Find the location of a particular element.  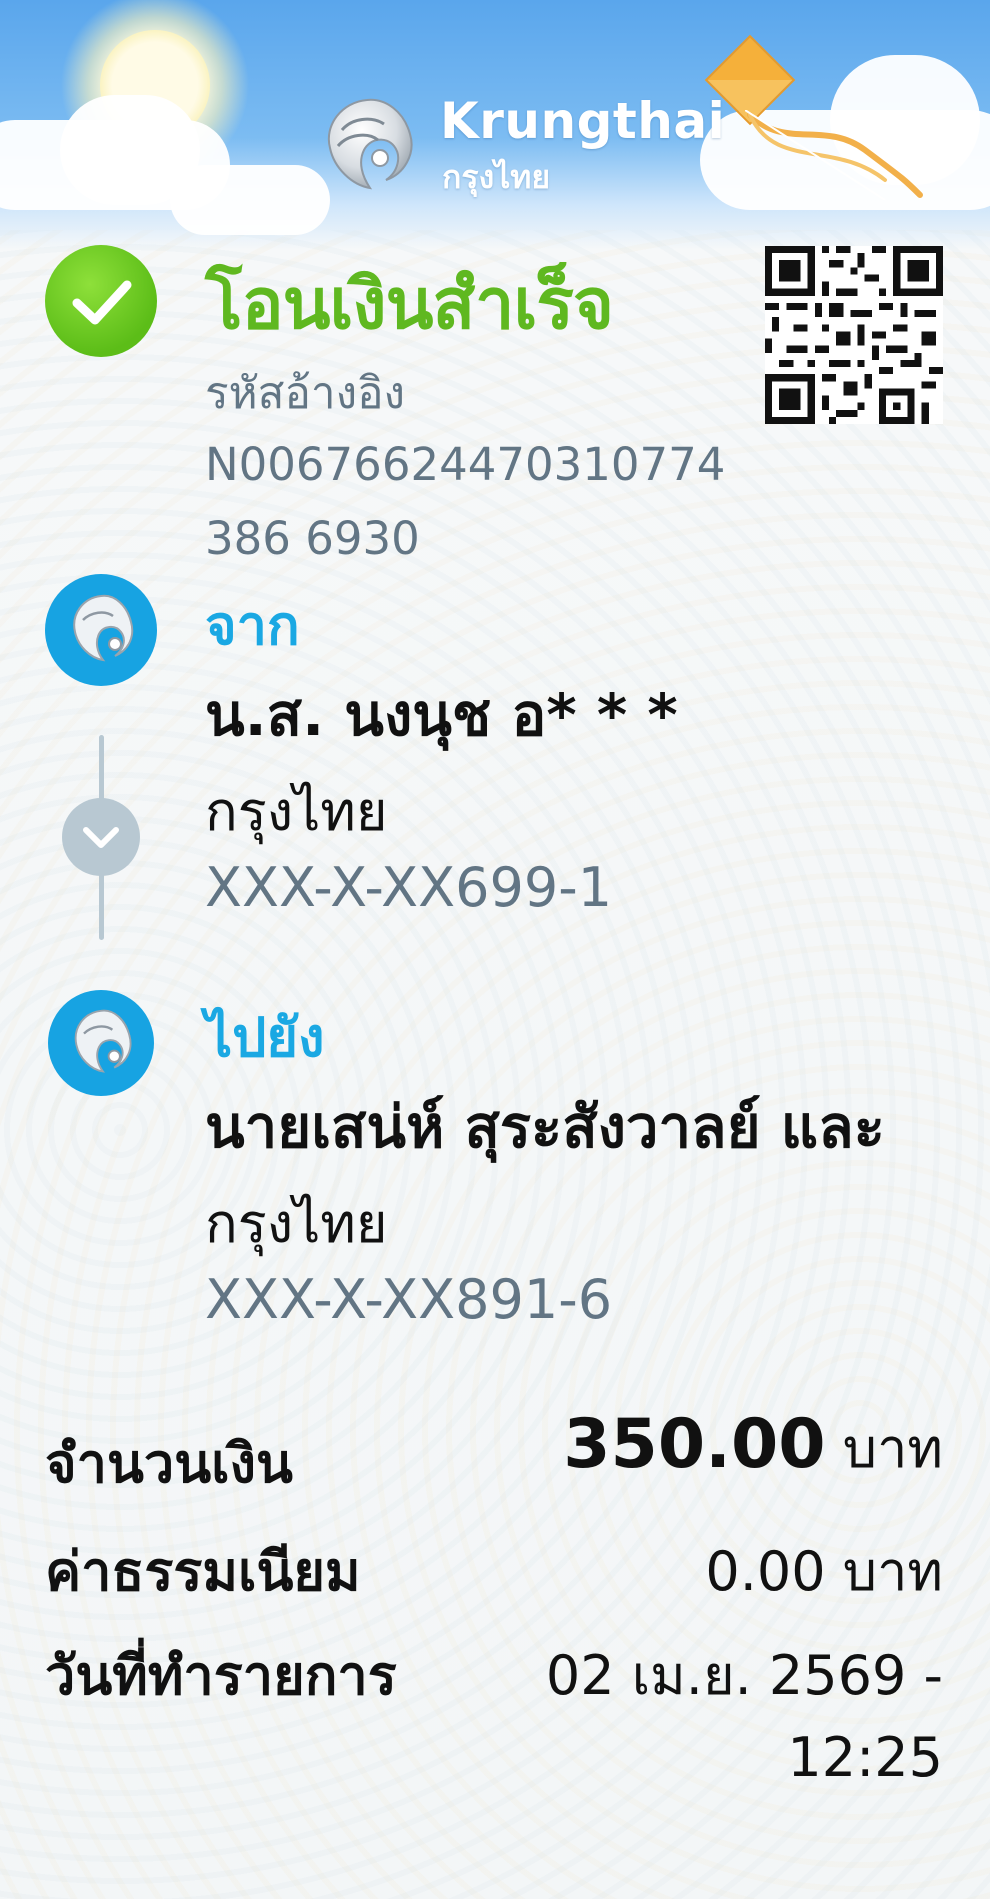

status-title: โอนเงินสำเร็จ is located at coordinates (409, 304).